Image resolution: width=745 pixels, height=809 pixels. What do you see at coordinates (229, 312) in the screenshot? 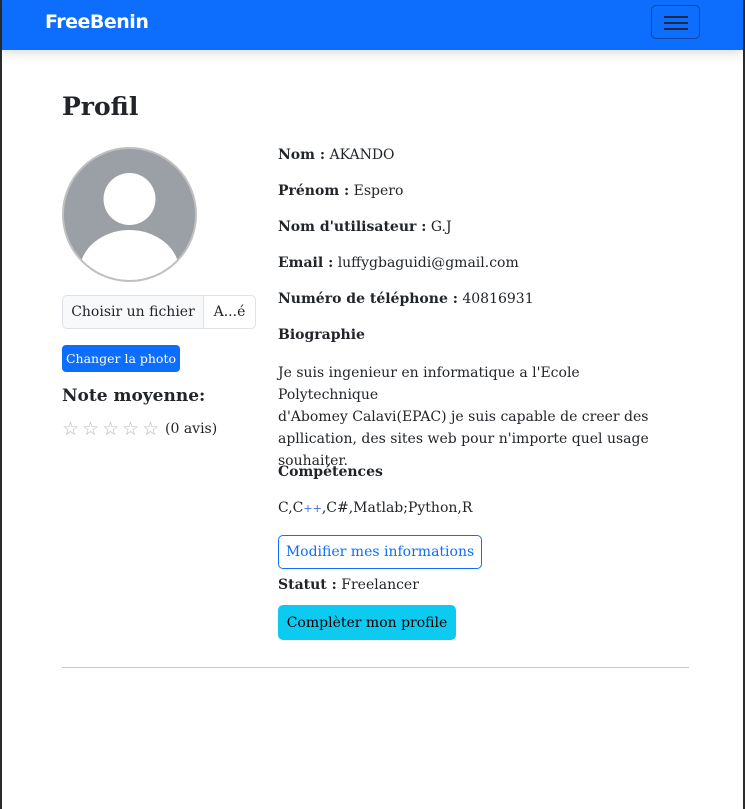
I see `file-name-label: A...é` at bounding box center [229, 312].